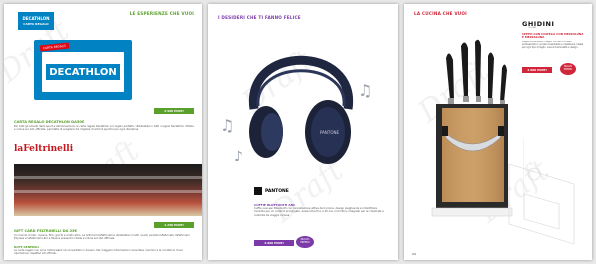 The image size is (596, 264). Describe the element at coordinates (49, 122) in the screenshot. I see `product-title: CARTA REGALO DECATHLON DA50€` at that location.